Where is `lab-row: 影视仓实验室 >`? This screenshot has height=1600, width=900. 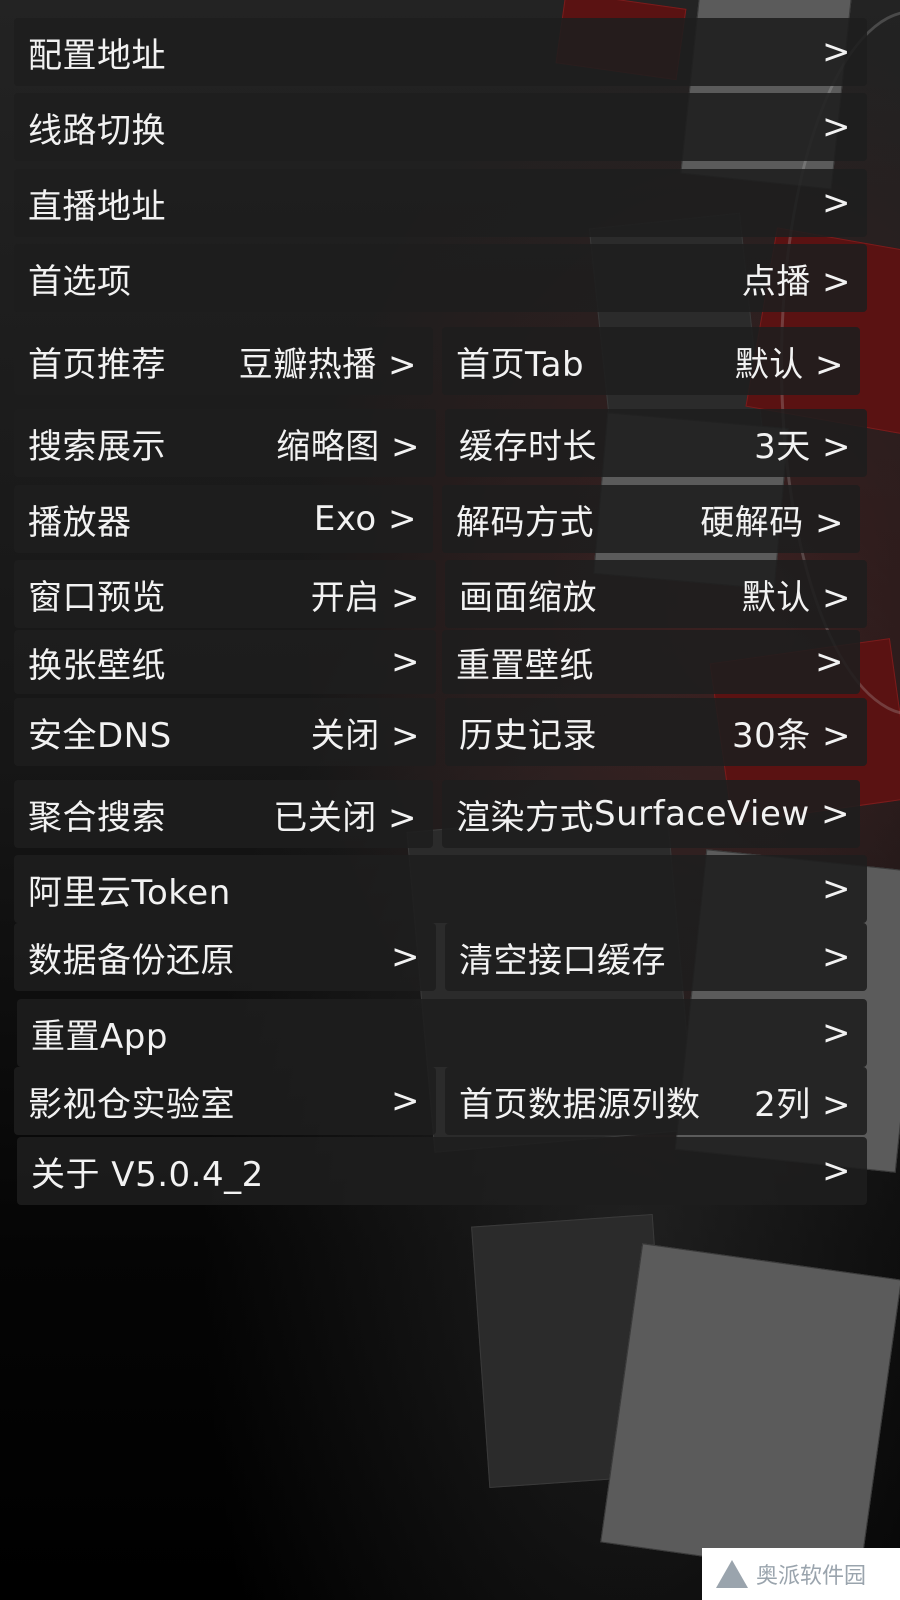 lab-row: 影视仓实验室 > is located at coordinates (225, 1101).